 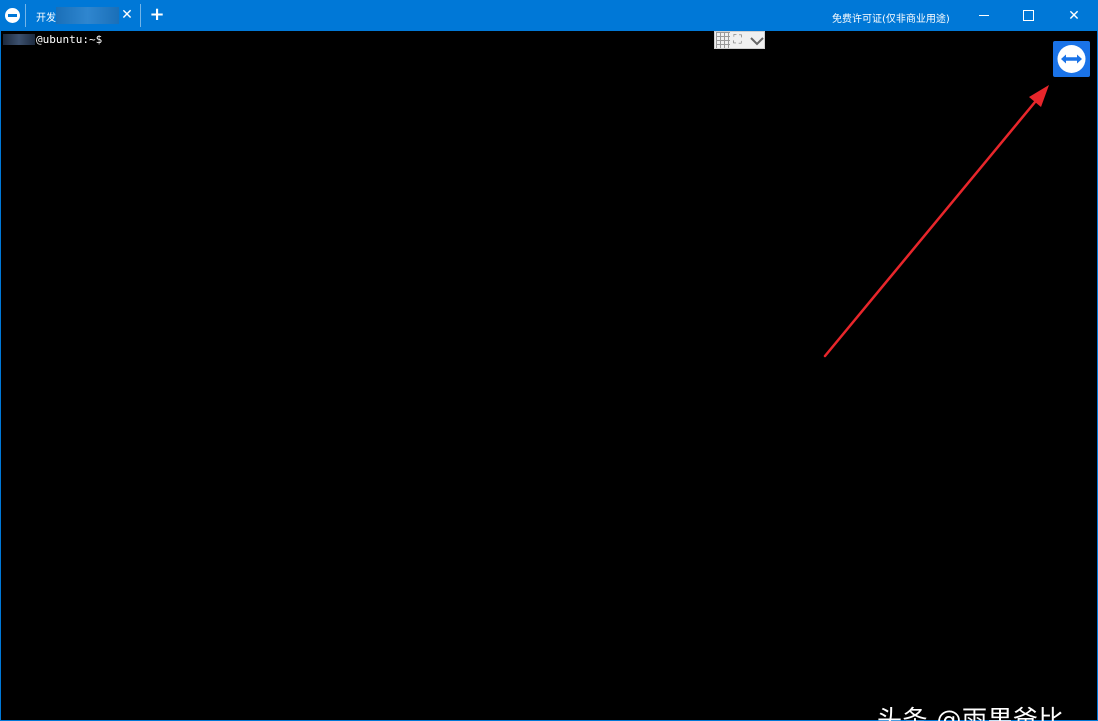 I want to click on grid-icon, so click(x=723, y=40).